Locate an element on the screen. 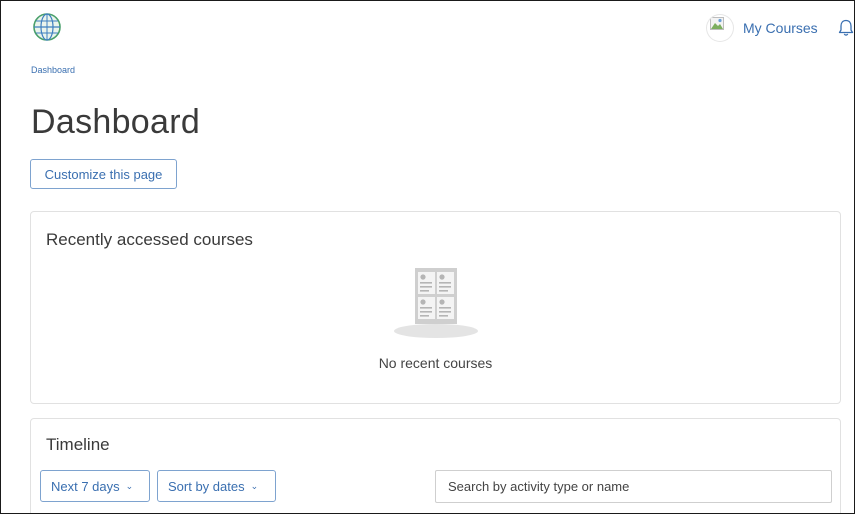 The image size is (855, 514). customize-page-button: Customize this page is located at coordinates (103, 174).